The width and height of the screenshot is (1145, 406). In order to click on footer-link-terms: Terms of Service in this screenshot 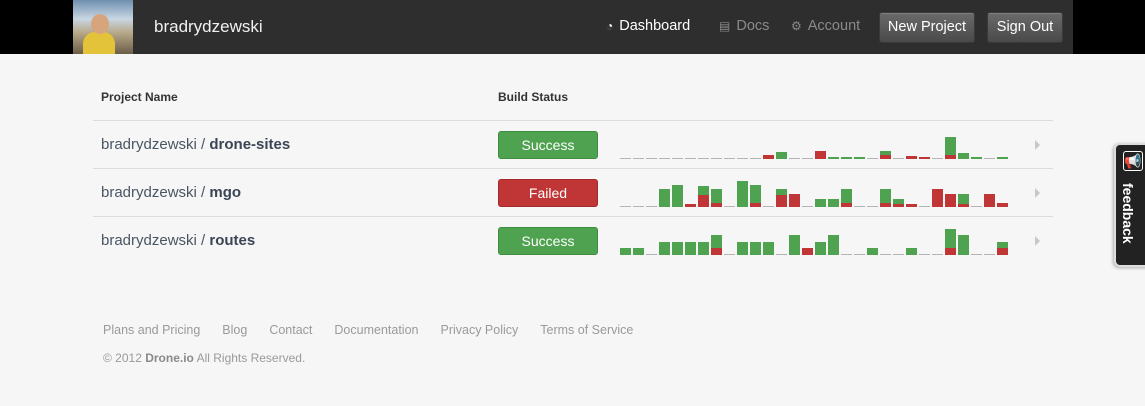, I will do `click(586, 330)`.